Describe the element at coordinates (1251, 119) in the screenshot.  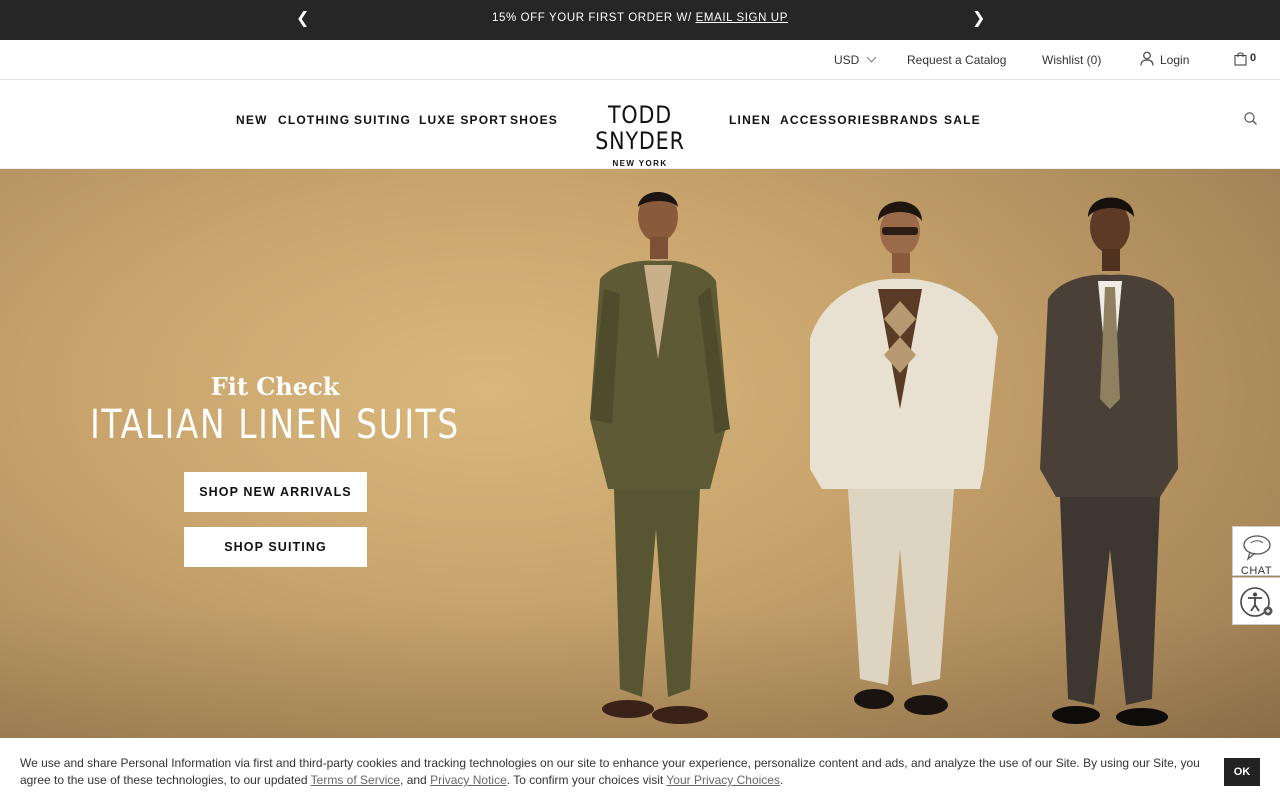
I see `search-icon` at that location.